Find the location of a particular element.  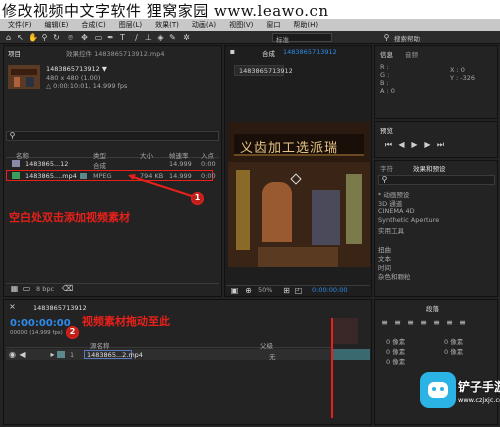

previous-frame-icon: ◀ is located at coordinates (401, 144).